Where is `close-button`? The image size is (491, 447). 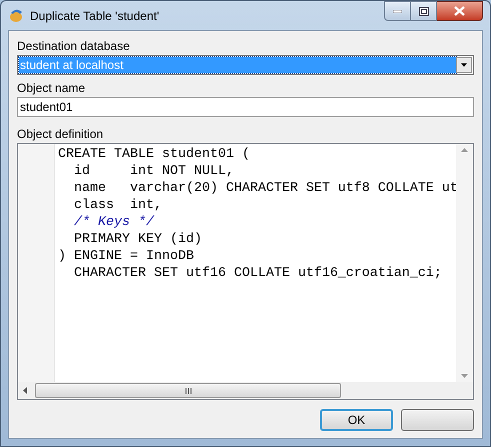
close-button is located at coordinates (460, 11).